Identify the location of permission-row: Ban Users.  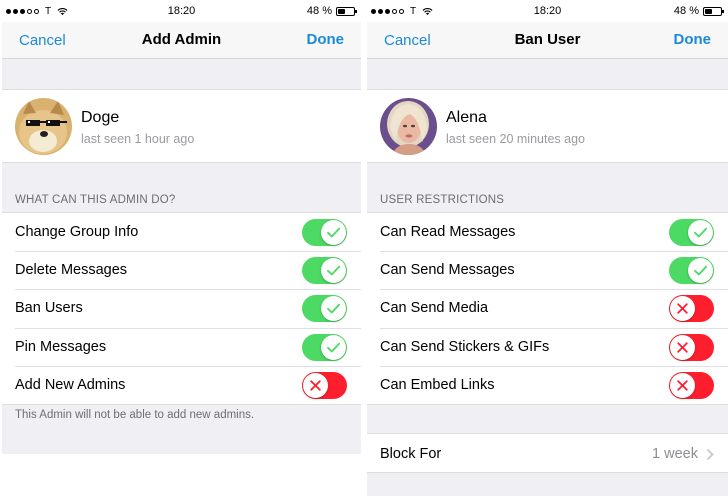
(181, 308).